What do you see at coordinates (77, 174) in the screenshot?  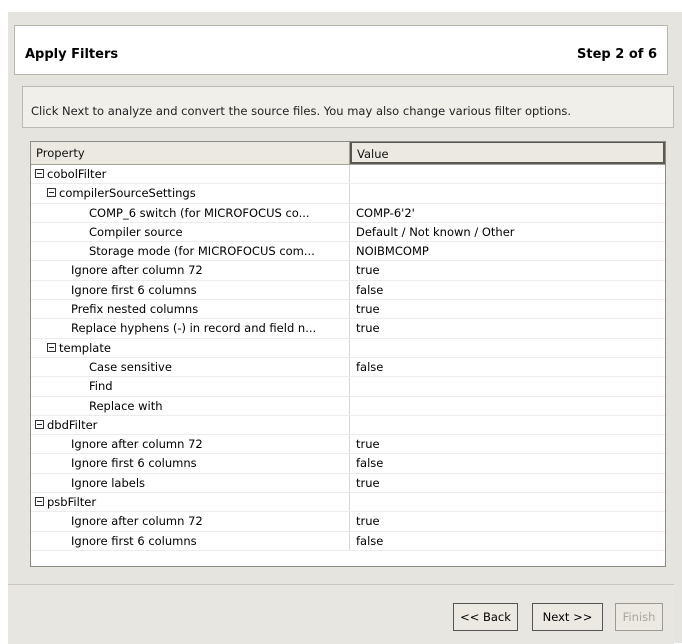 I see `property-label: cobolFilter` at bounding box center [77, 174].